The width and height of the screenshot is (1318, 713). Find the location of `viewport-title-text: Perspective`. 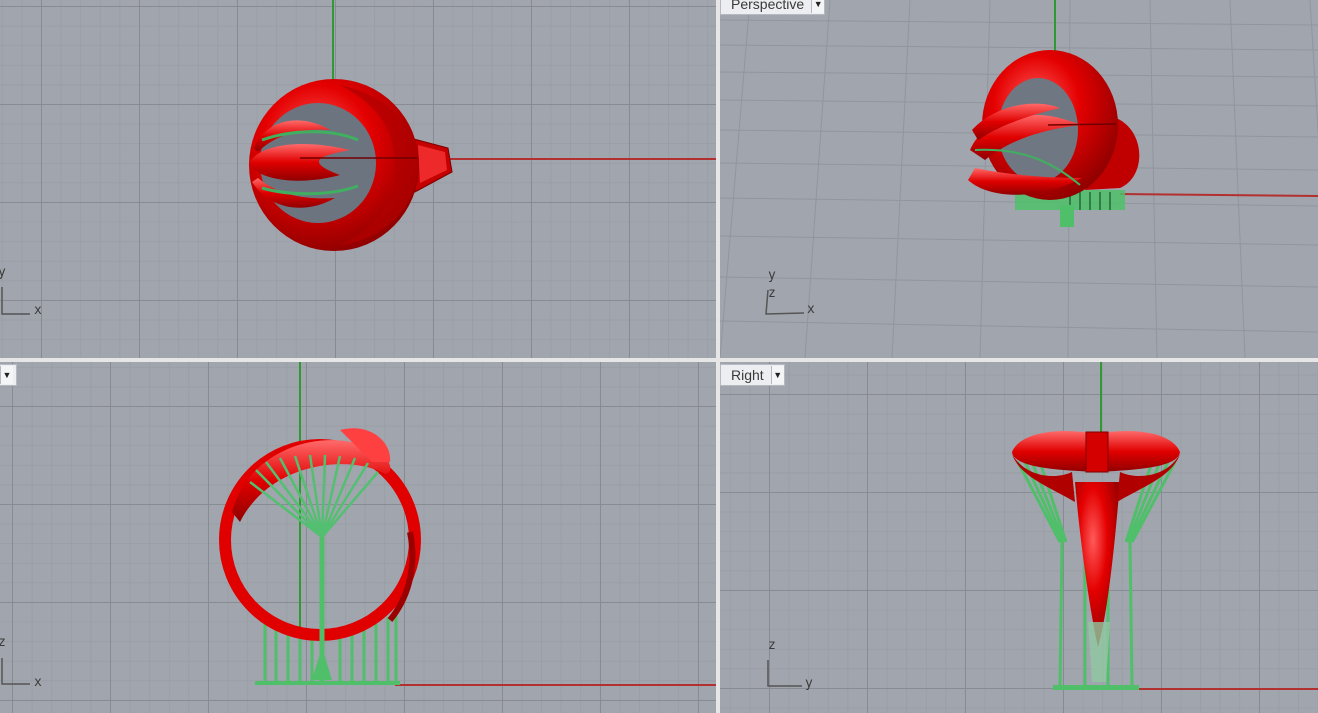

viewport-title-text: Perspective is located at coordinates (768, 6).